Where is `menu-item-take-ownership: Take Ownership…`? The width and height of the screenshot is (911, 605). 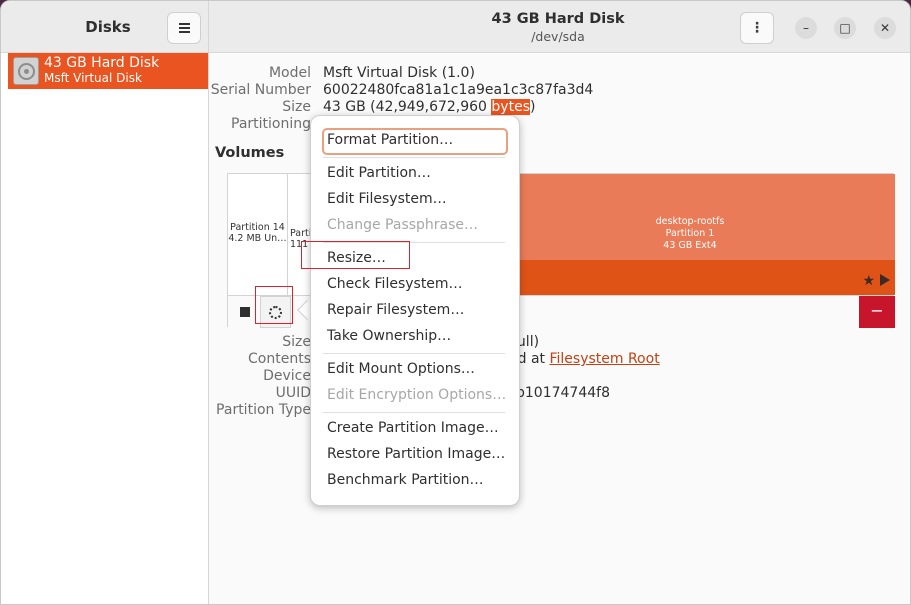
menu-item-take-ownership: Take Ownership… is located at coordinates (389, 336).